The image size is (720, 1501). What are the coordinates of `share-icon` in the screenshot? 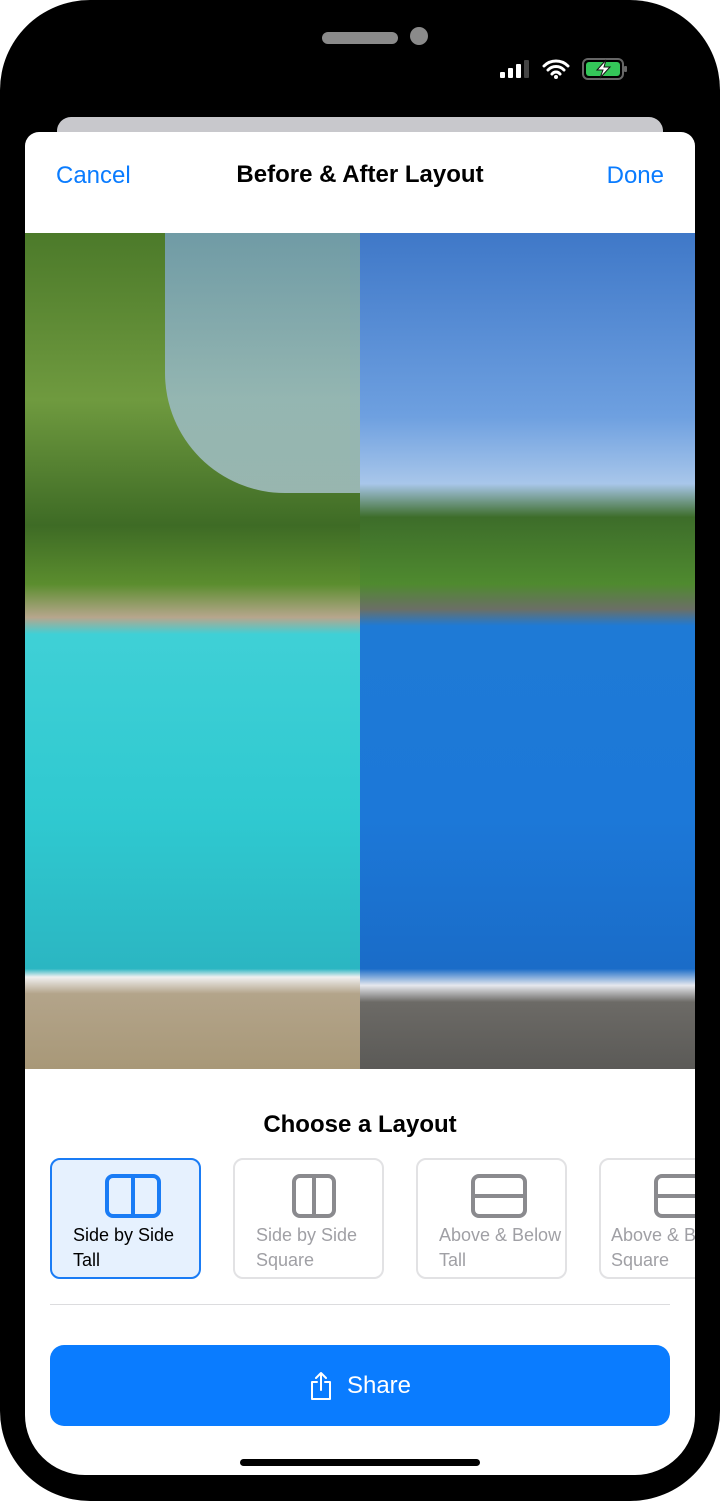 It's located at (320, 1385).